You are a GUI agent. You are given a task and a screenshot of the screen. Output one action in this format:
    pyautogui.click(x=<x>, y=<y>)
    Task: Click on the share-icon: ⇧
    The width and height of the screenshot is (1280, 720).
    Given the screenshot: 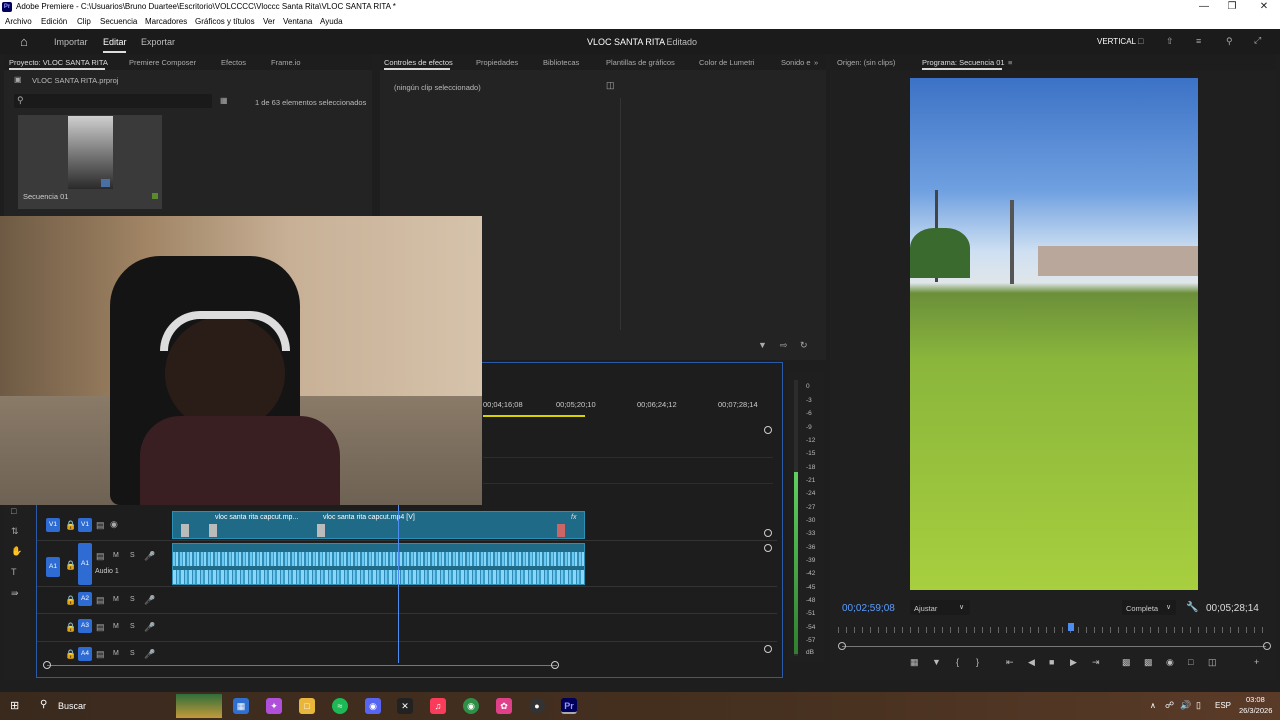 What is the action you would take?
    pyautogui.click(x=1170, y=41)
    